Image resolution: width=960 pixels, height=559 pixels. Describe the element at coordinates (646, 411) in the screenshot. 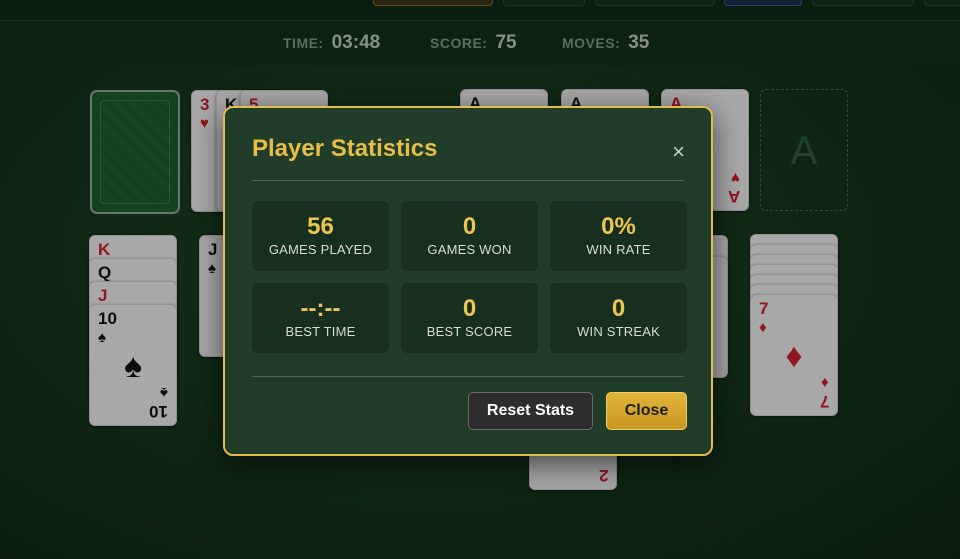

I see `close-button: Close` at that location.